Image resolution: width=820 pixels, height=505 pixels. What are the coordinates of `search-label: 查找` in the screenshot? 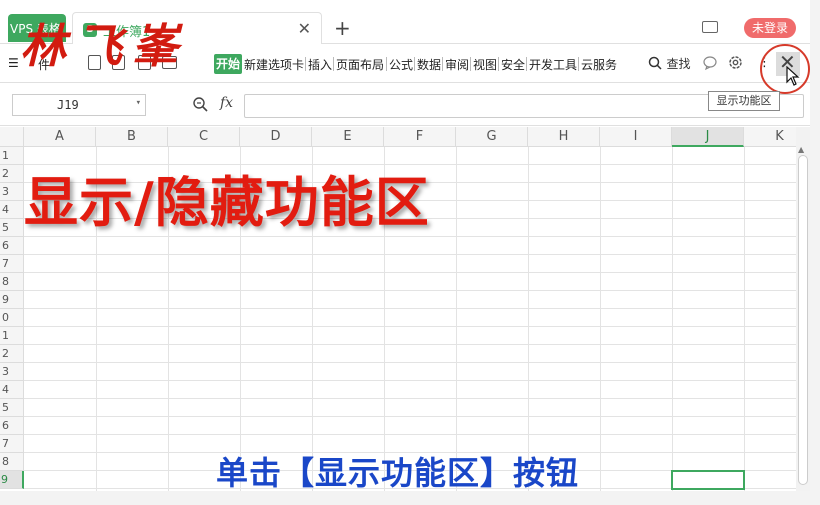 It's located at (678, 64).